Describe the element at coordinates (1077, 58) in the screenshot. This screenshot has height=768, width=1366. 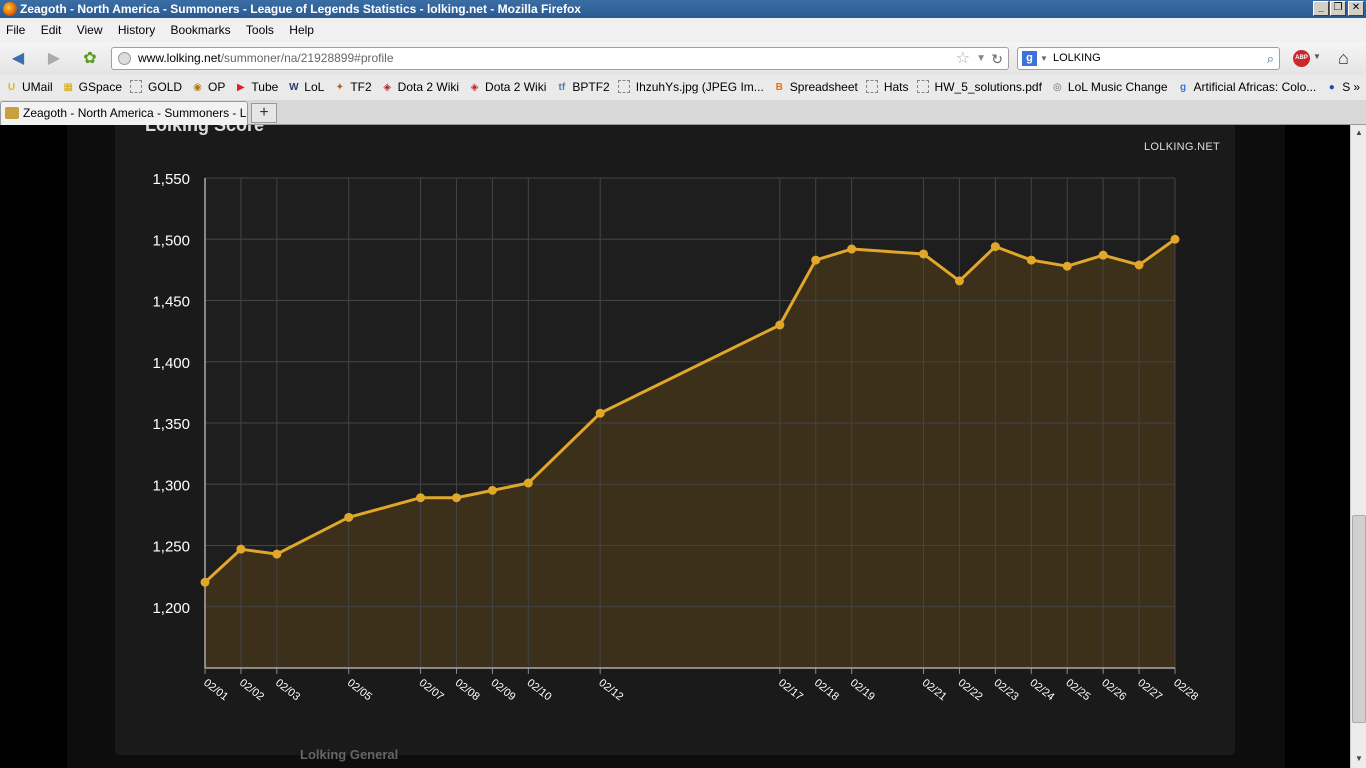
I see `search-input: LOLKING` at that location.